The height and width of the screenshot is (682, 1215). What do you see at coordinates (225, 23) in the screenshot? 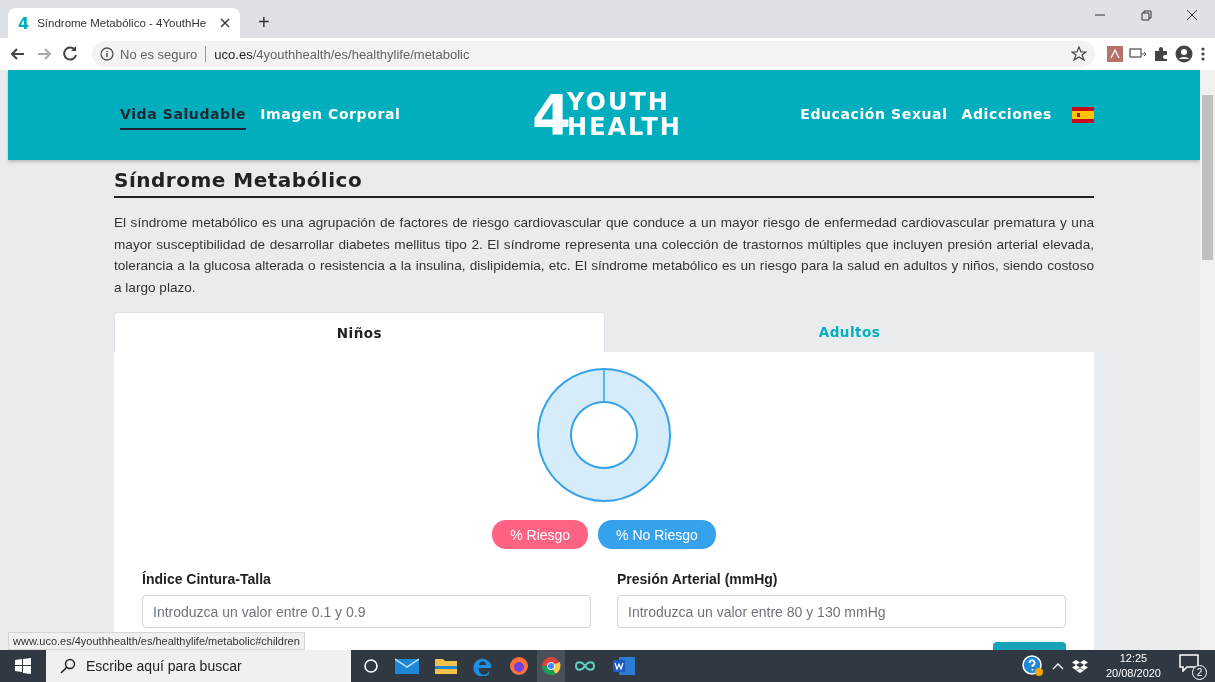
I see `close-icon` at bounding box center [225, 23].